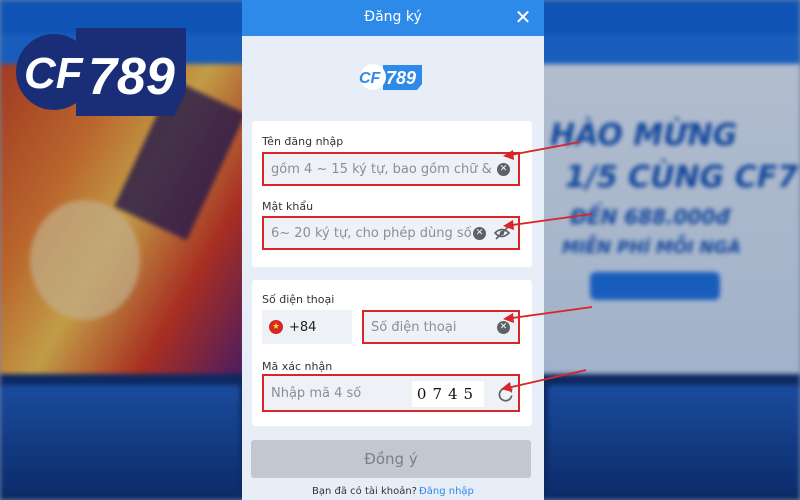 Image resolution: width=800 pixels, height=500 pixels. Describe the element at coordinates (364, 491) in the screenshot. I see `have-account-text: Bạn đã có tài khoản?` at that location.